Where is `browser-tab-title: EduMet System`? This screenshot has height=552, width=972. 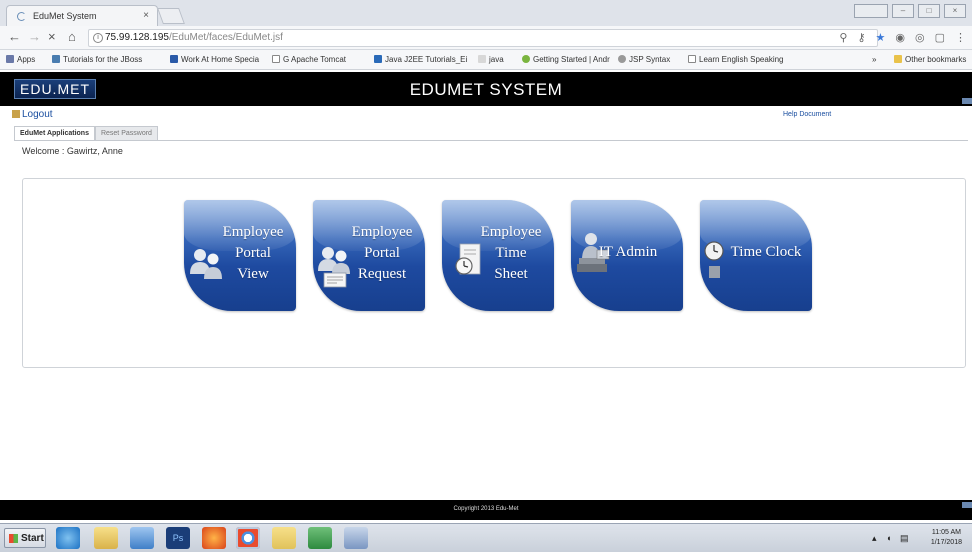
browser-tab-title: EduMet System is located at coordinates (65, 16).